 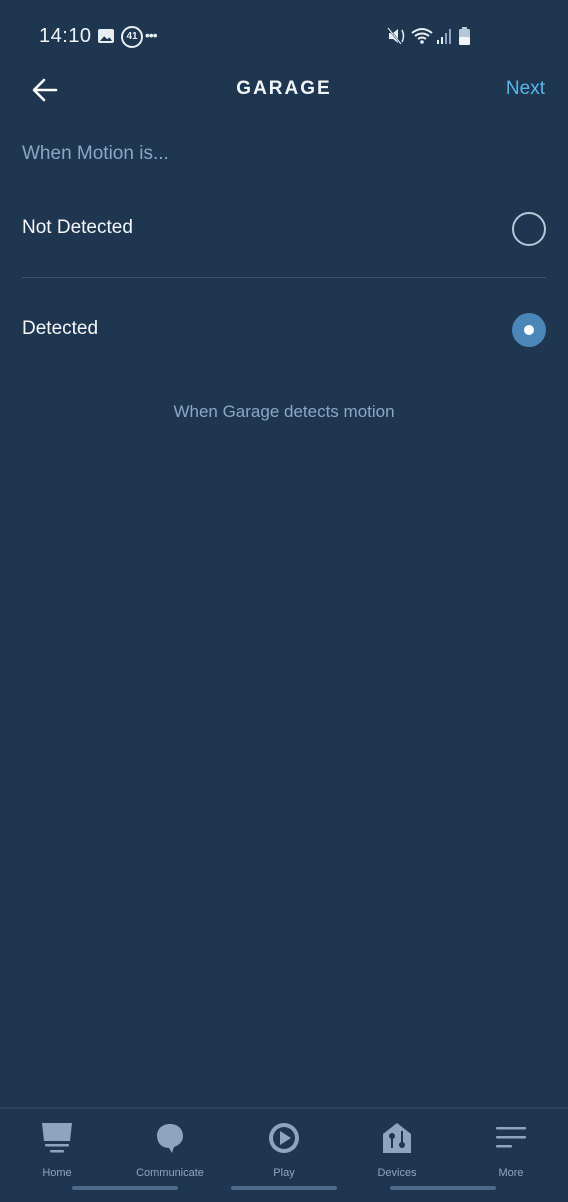 I want to click on app-header: GARAGE Next, so click(x=284, y=90).